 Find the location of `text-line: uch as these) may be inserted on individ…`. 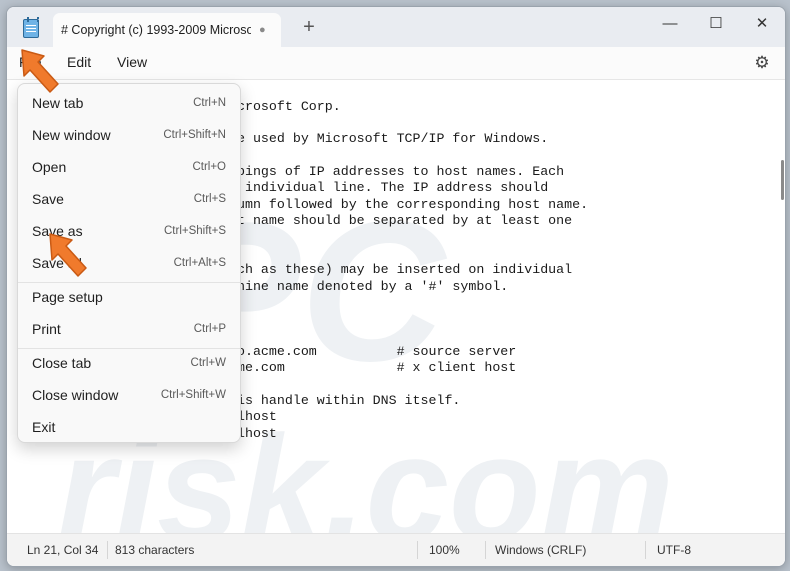

text-line: uch as these) may be inserted on individ… is located at coordinates (401, 269).